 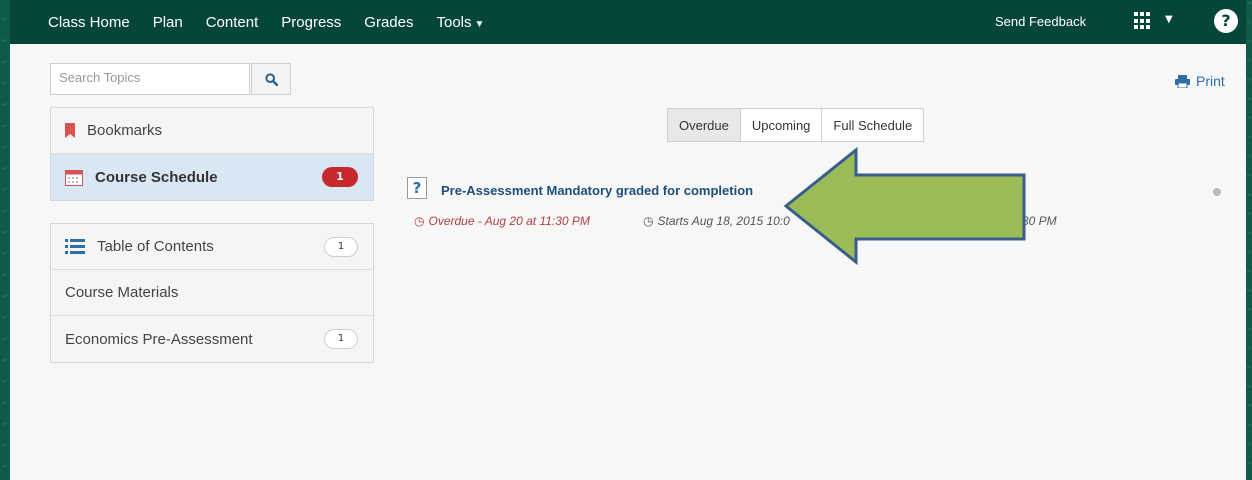 What do you see at coordinates (454, 22) in the screenshot?
I see `nav-tools-label: Tools` at bounding box center [454, 22].